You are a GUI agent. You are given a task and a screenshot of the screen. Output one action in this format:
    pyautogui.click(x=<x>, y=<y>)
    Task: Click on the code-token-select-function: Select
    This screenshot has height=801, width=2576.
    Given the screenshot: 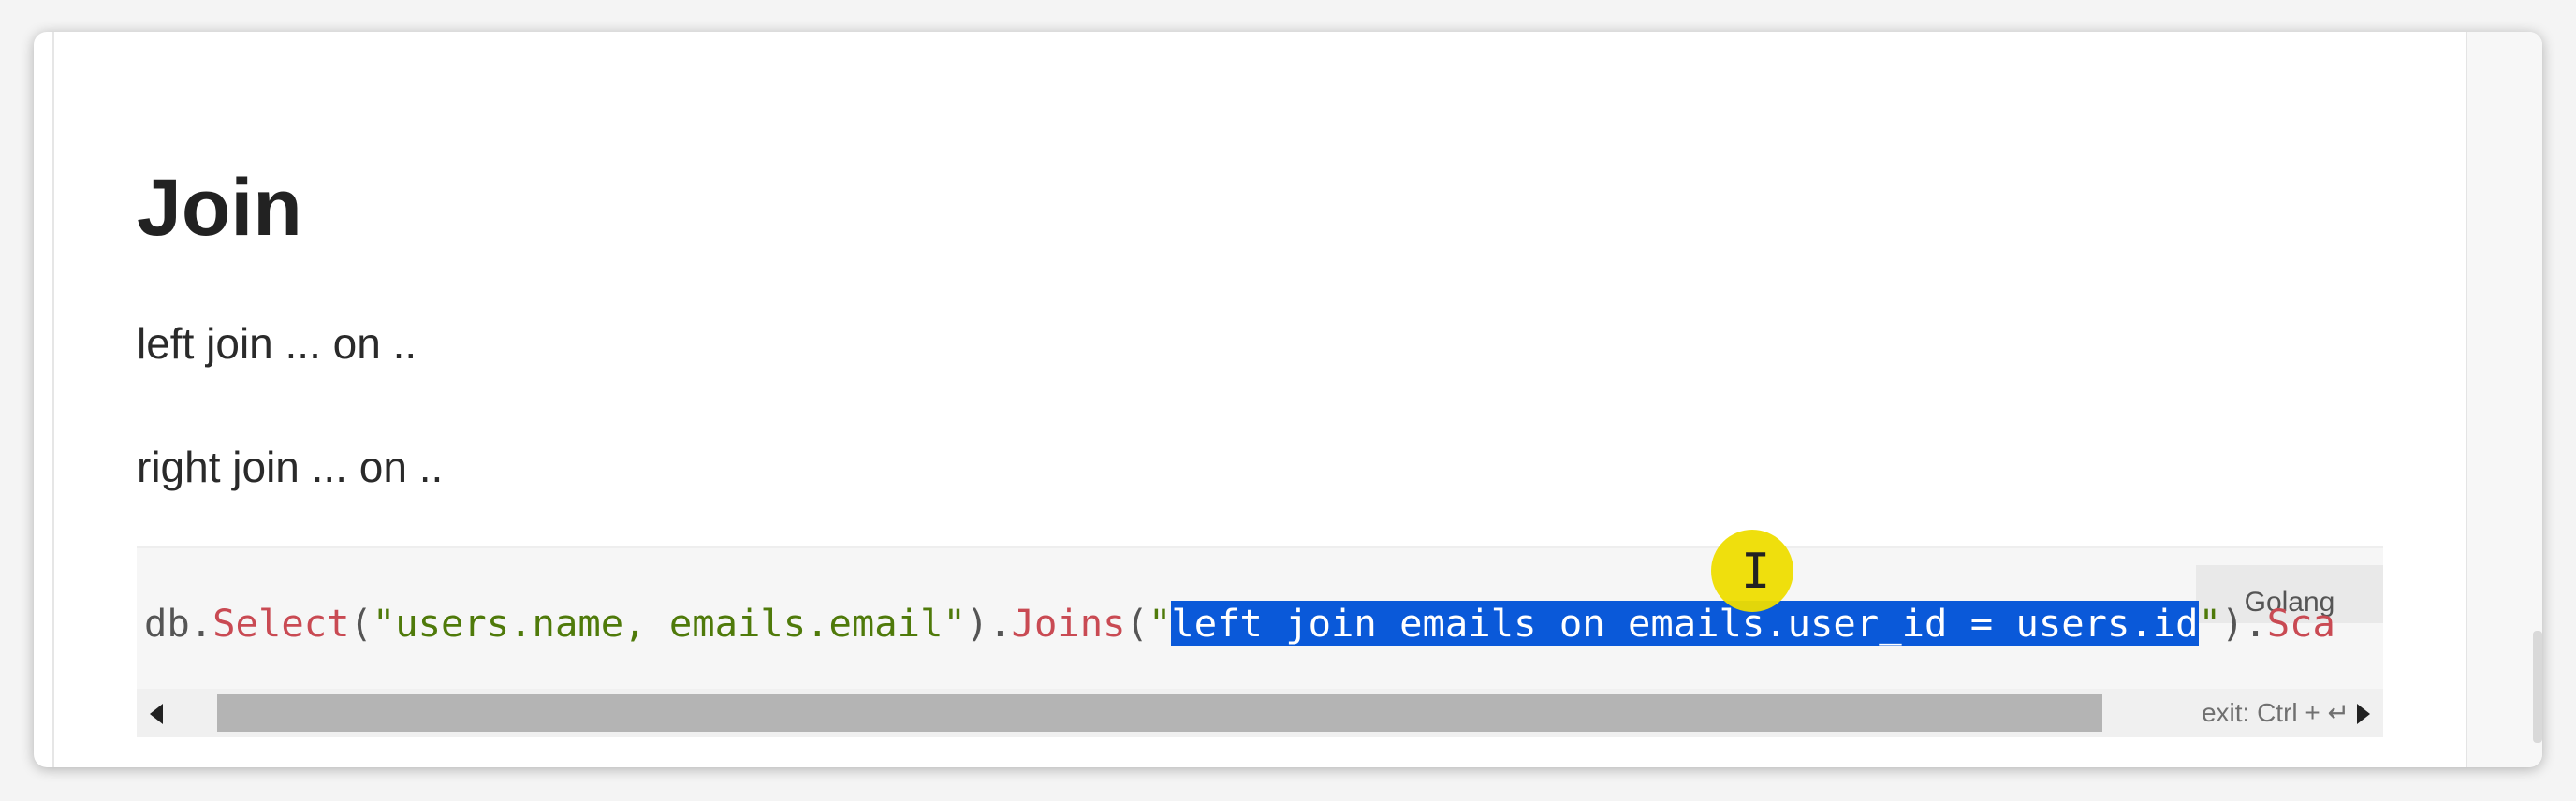 What is the action you would take?
    pyautogui.click(x=281, y=623)
    